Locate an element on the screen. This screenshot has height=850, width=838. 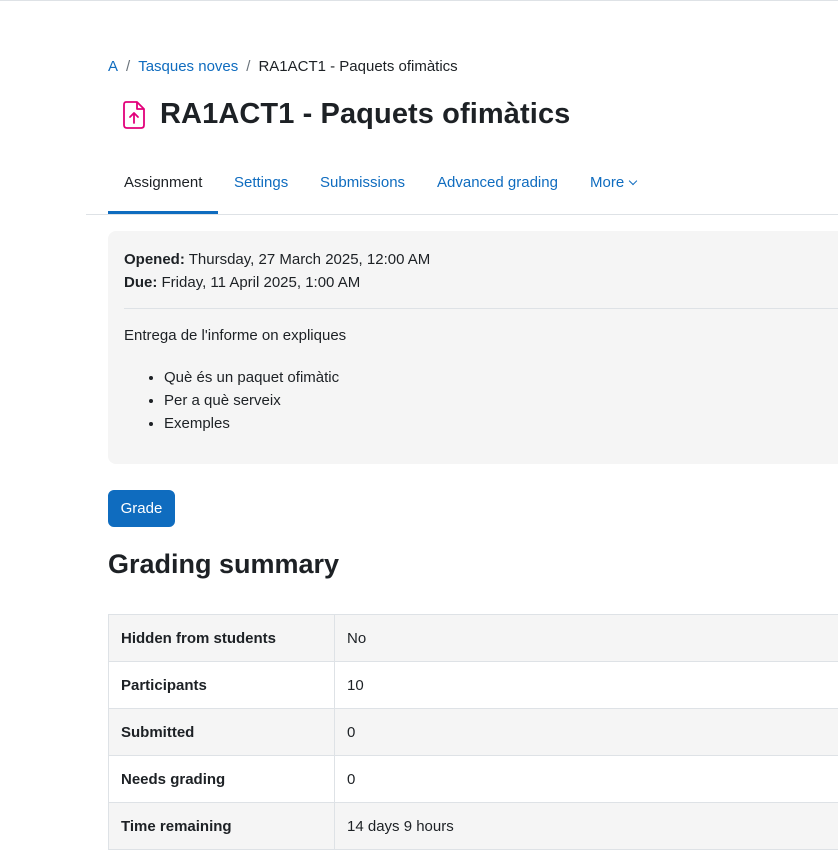
tab-advanced-grading: Advanced grading is located at coordinates (497, 188).